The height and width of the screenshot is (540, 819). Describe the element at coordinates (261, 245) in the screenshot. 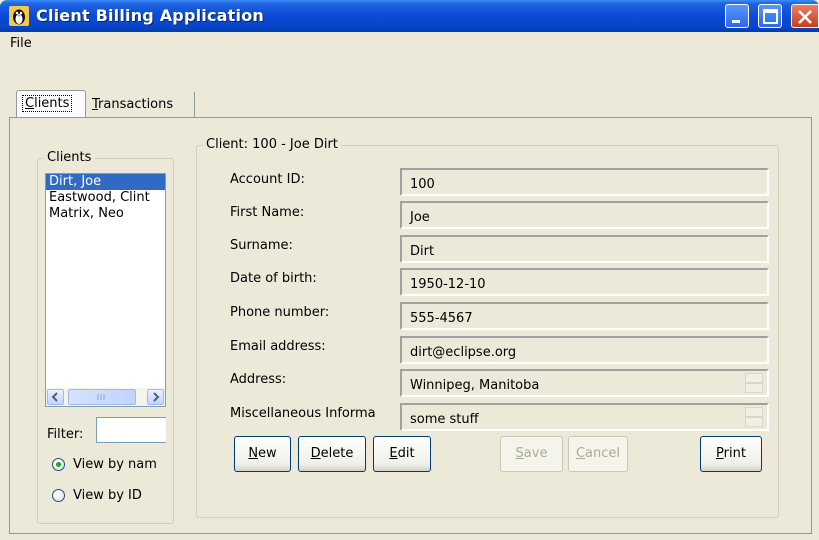

I see `surname-label: Surname:` at that location.